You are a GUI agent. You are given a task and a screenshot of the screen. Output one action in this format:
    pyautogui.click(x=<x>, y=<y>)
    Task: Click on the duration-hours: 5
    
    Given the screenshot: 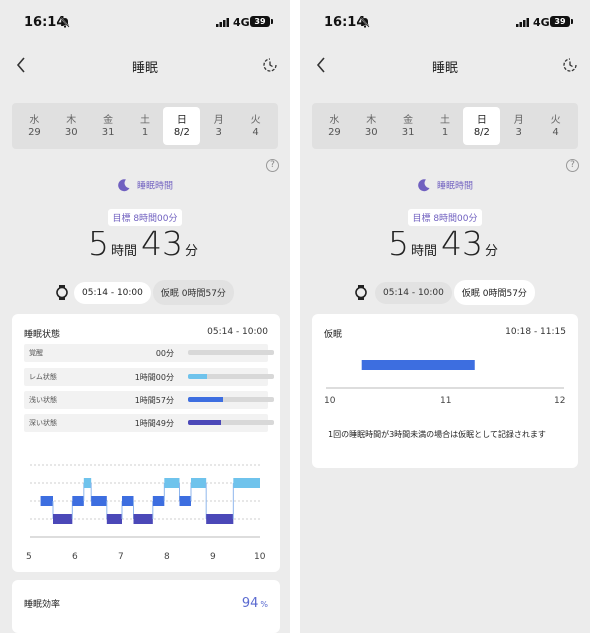 What is the action you would take?
    pyautogui.click(x=398, y=243)
    